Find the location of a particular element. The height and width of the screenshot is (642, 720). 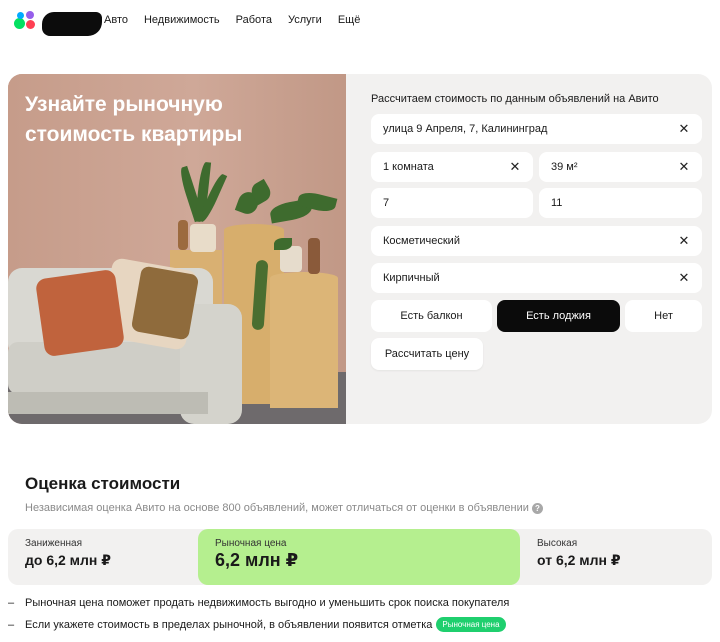

estimate-low: Заниженная до 6,2 млн ₽ is located at coordinates (103, 557).